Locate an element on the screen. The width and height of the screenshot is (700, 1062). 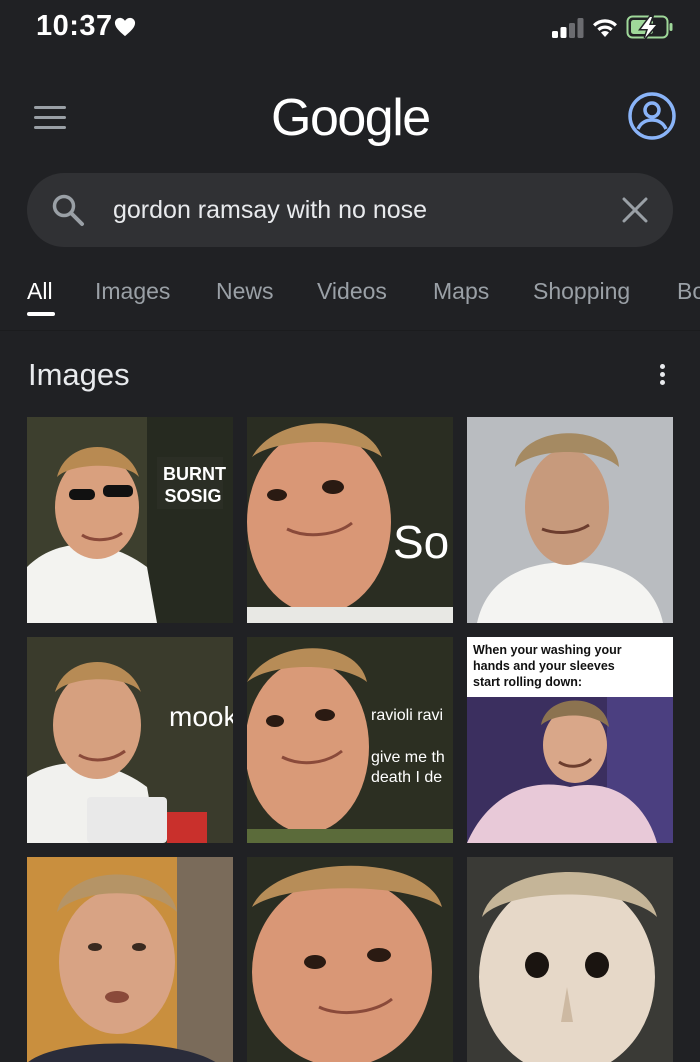
active-tab-indicator is located at coordinates (41, 314).